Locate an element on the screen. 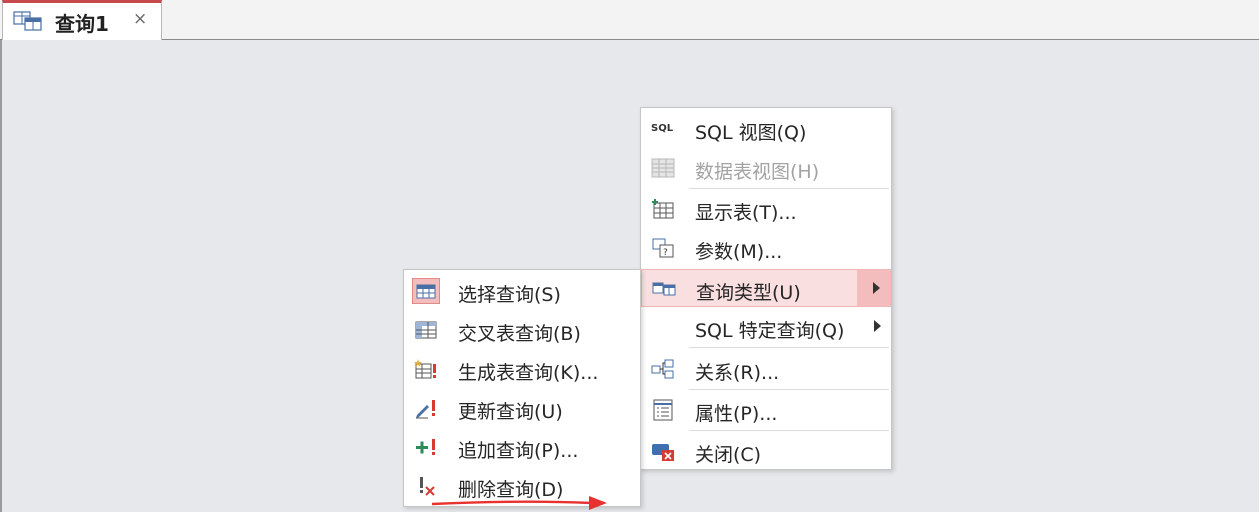  menu-item-crosstab-query: 交叉表查询(B) is located at coordinates (522, 330).